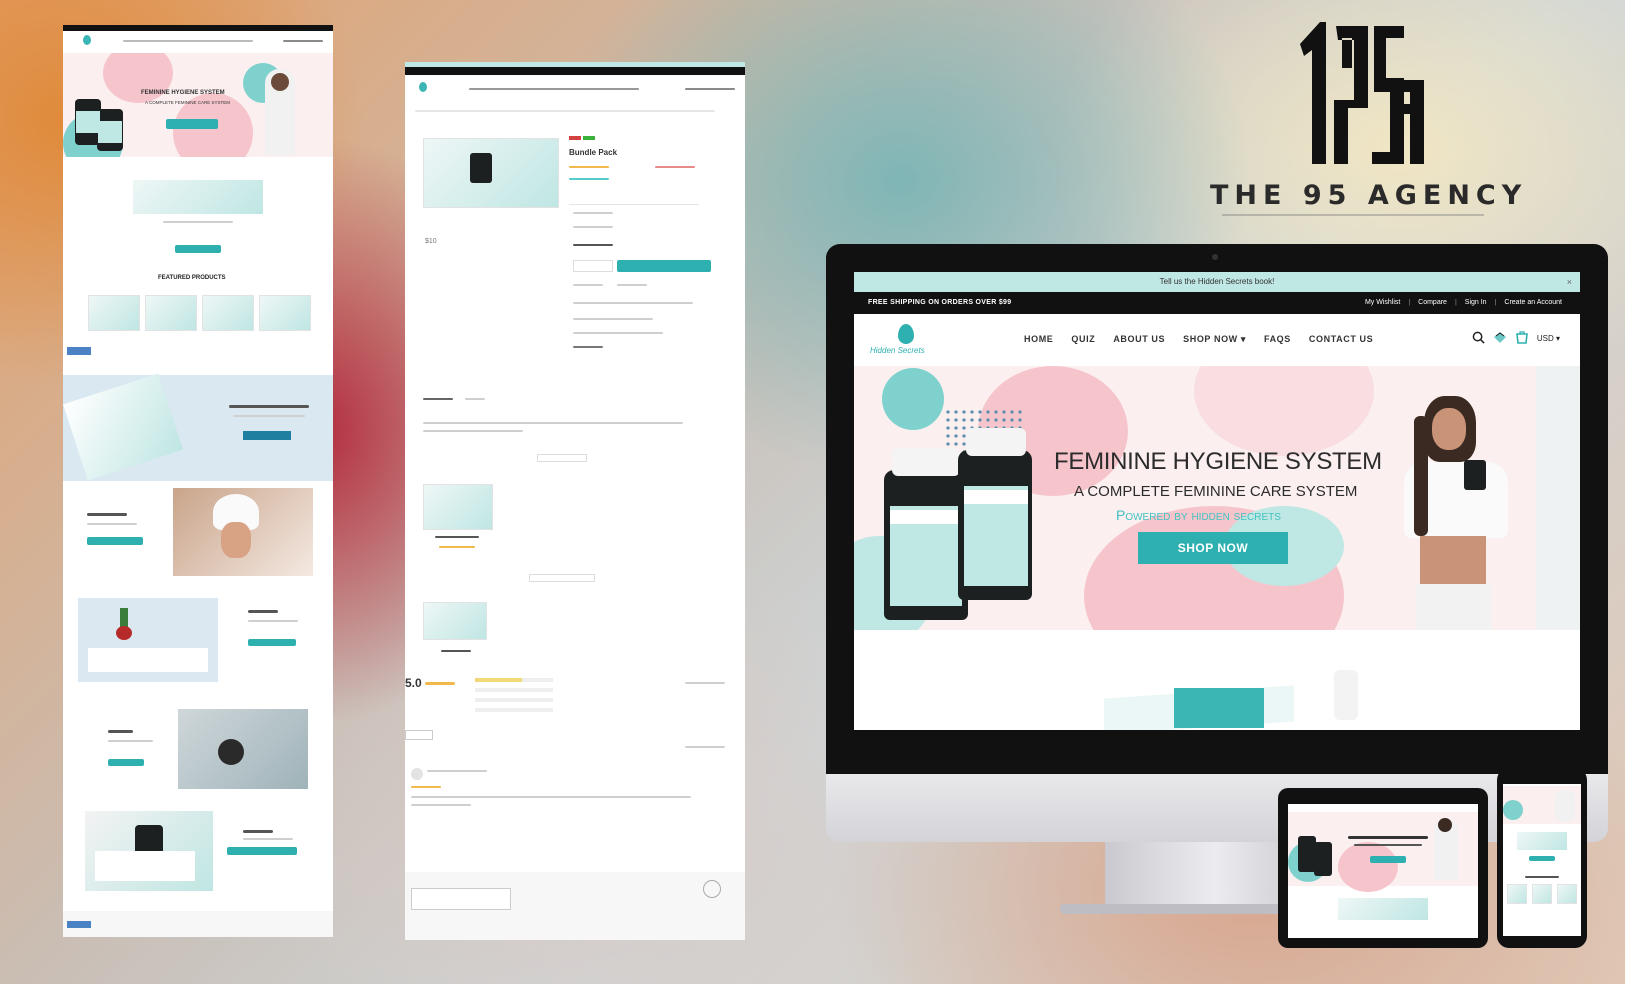 This screenshot has width=1625, height=984. I want to click on tablet-device, so click(1383, 868).